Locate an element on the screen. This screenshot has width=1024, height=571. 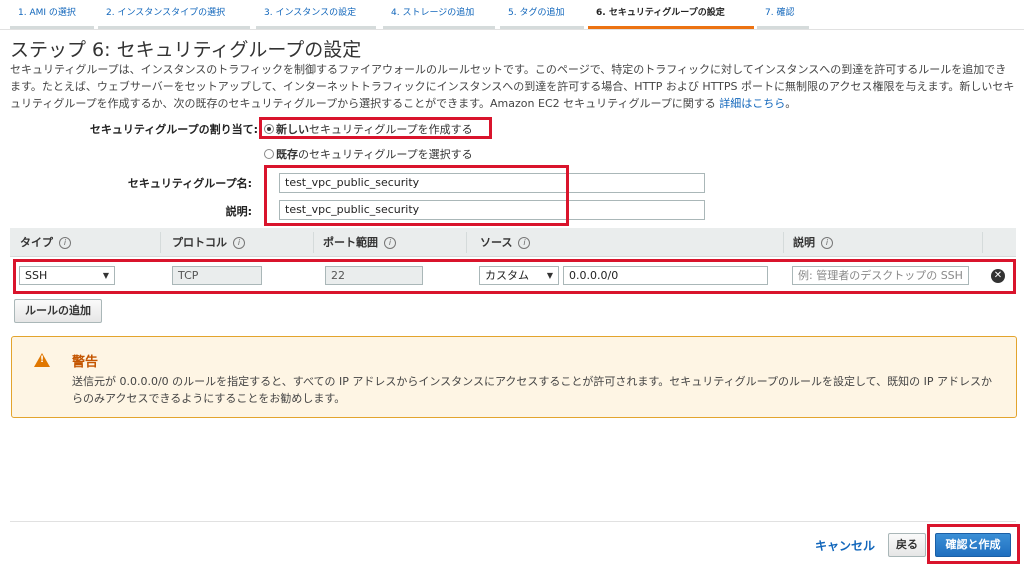
review-and-launch-button: 確認と作成 is located at coordinates (973, 545).